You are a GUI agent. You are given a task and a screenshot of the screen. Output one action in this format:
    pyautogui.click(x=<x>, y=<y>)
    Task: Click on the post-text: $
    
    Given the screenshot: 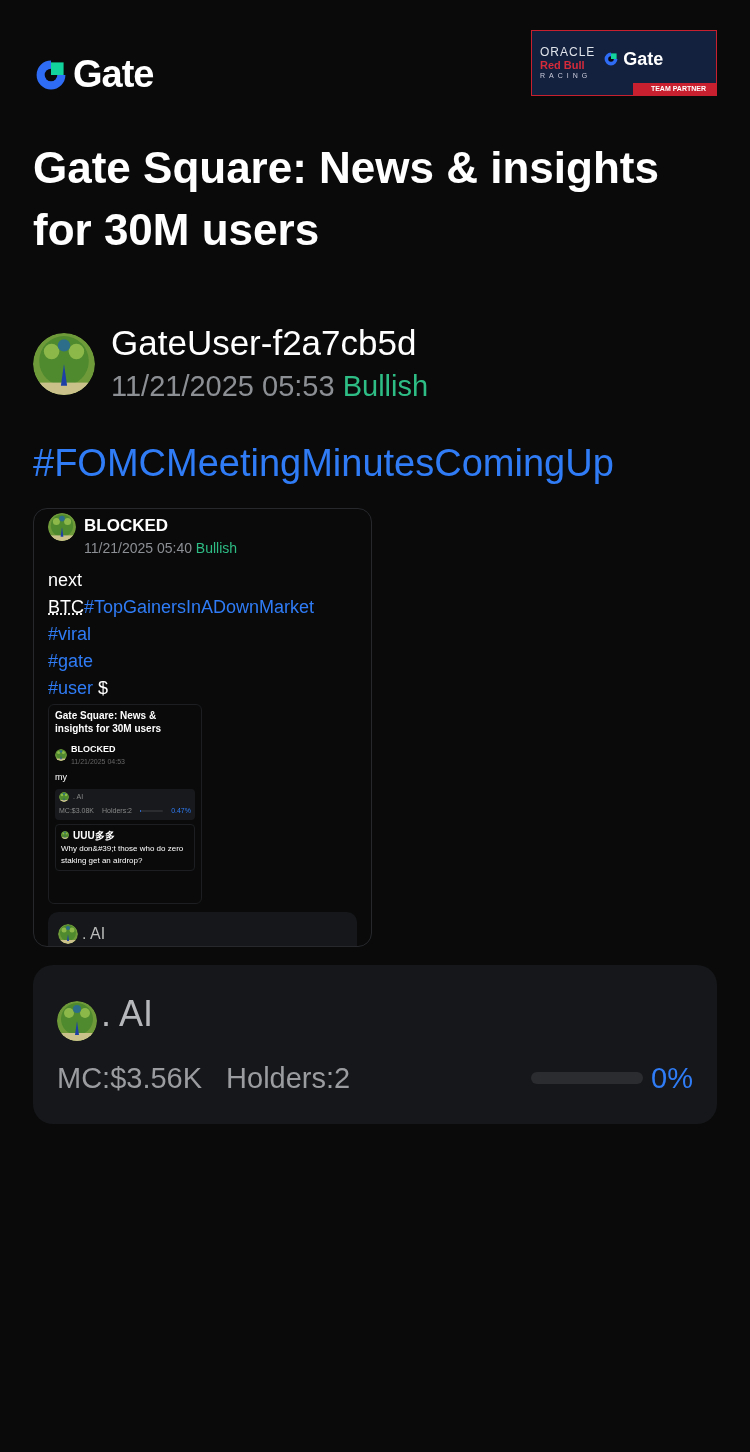 What is the action you would take?
    pyautogui.click(x=103, y=688)
    